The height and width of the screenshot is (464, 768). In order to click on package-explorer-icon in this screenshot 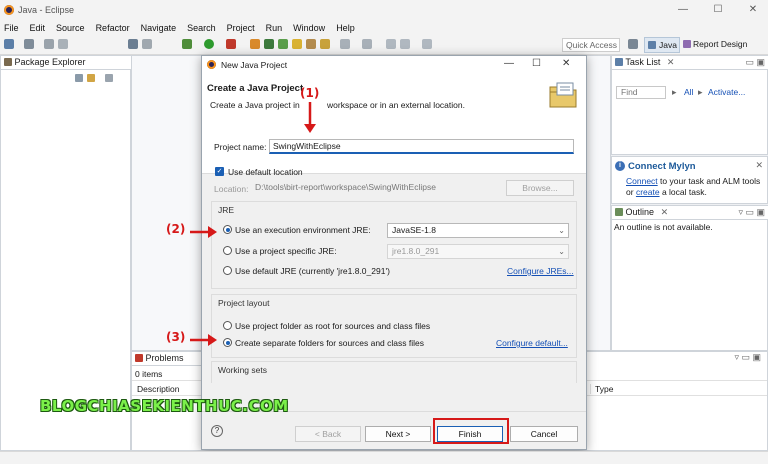, I will do `click(8, 62)`.